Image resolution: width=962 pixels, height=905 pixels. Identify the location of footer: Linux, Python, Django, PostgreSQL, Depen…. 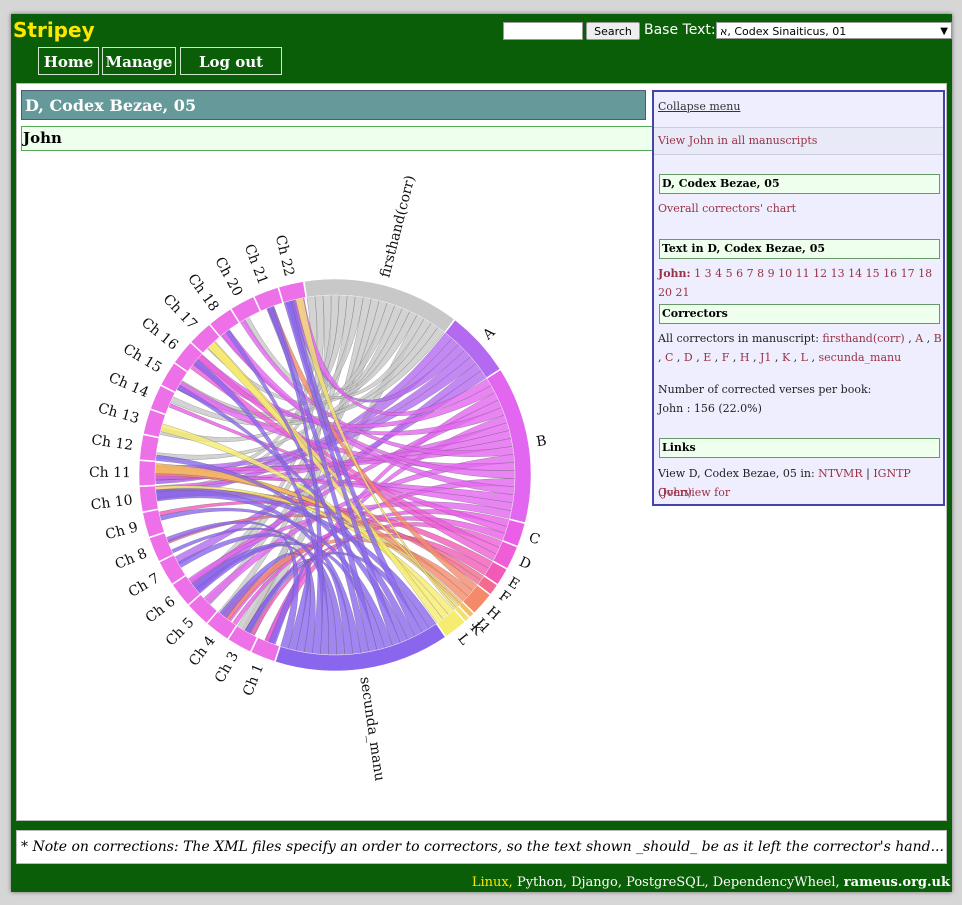
(711, 882).